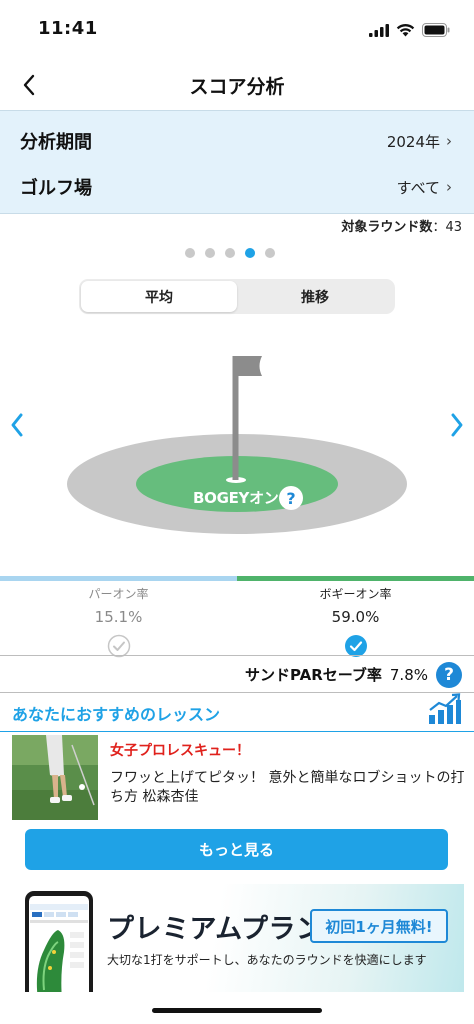  I want to click on flag-icon, so click(249, 366).